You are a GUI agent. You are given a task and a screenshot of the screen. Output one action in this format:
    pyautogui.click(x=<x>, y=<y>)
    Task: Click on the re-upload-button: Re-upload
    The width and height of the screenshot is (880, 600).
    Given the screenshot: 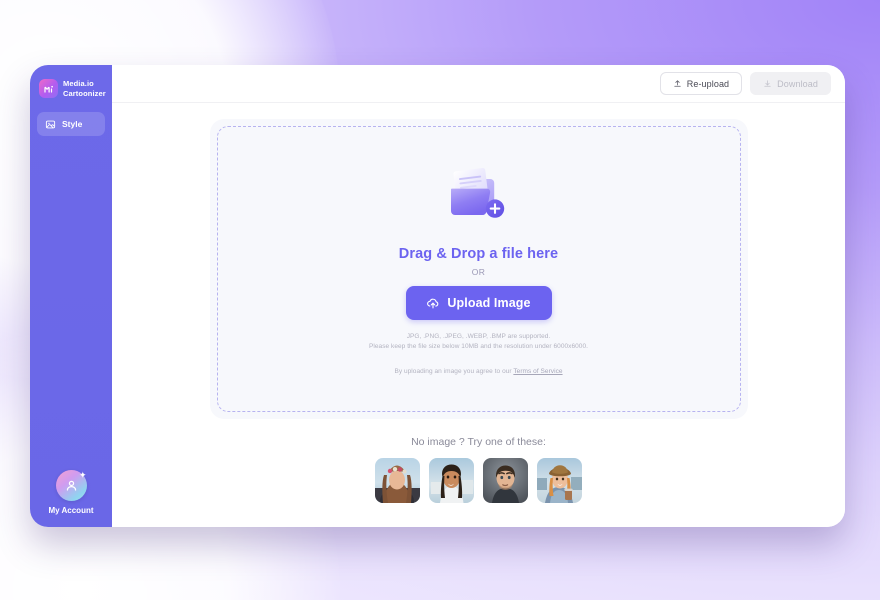 What is the action you would take?
    pyautogui.click(x=701, y=83)
    